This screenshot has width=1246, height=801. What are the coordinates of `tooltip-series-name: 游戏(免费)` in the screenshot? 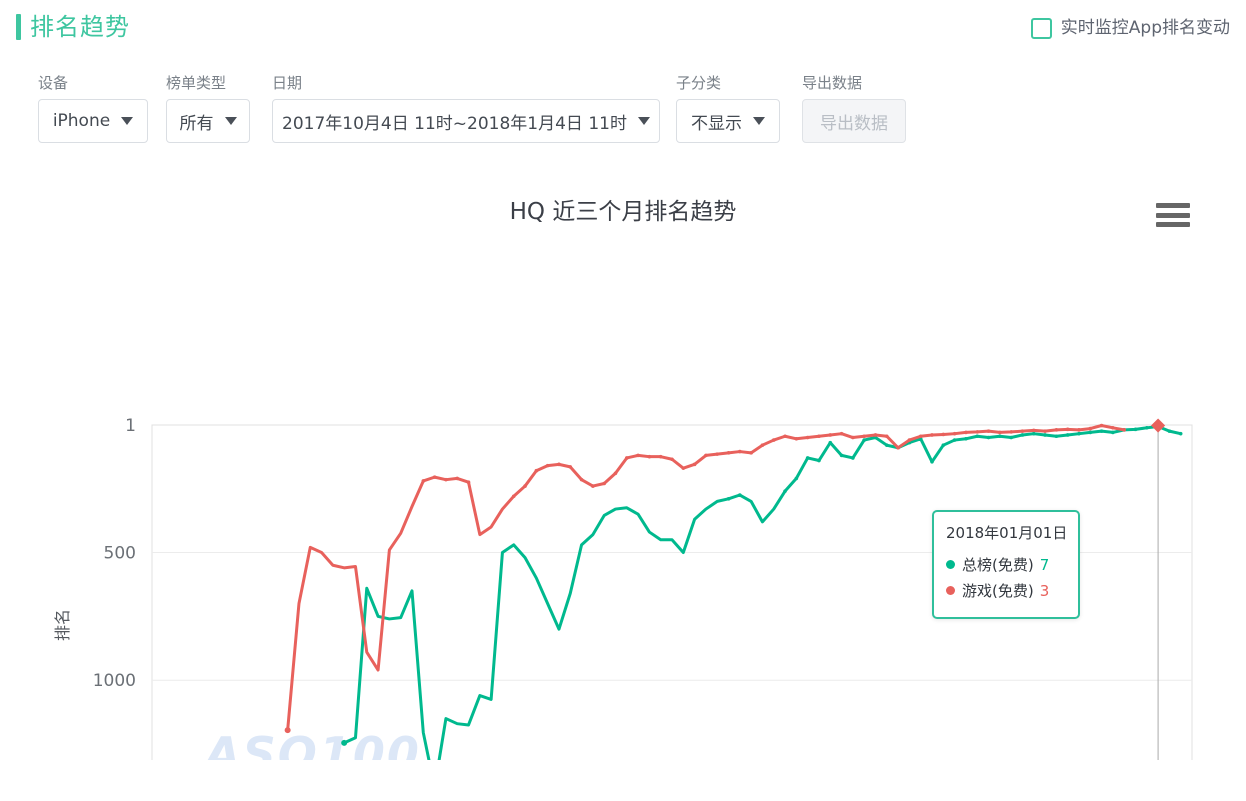 It's located at (998, 591).